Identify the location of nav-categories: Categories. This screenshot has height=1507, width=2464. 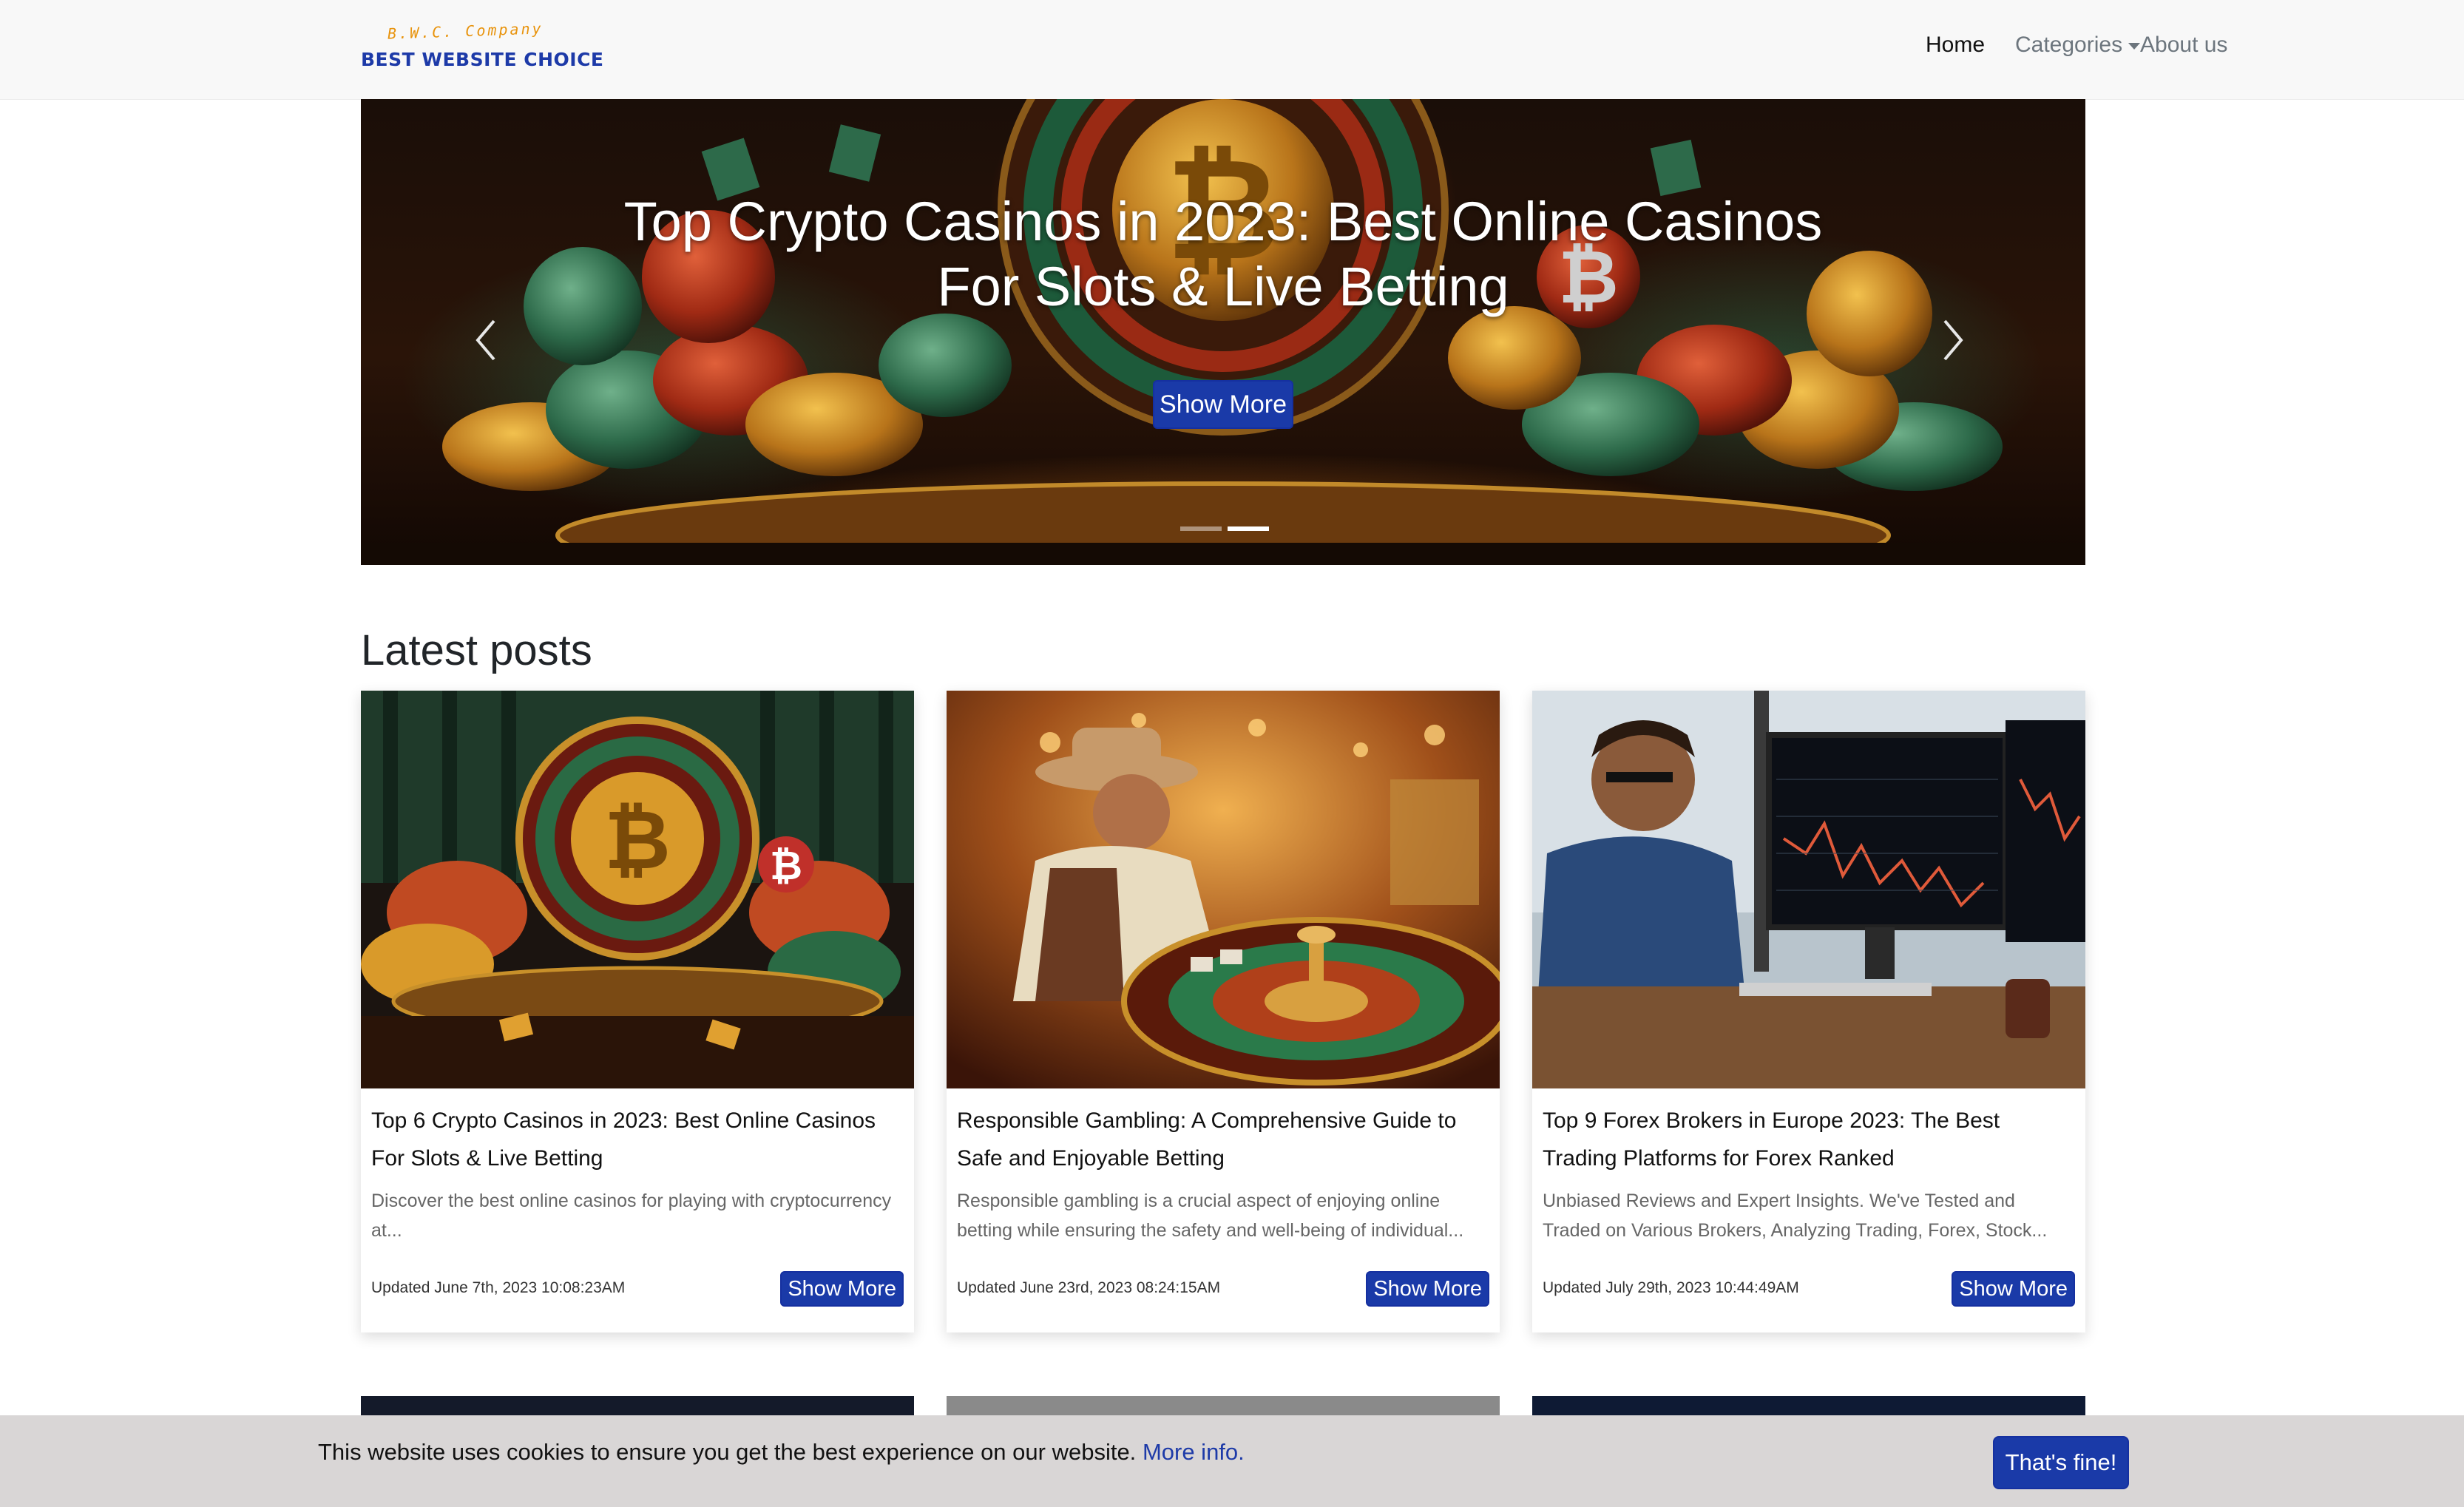
(2078, 45).